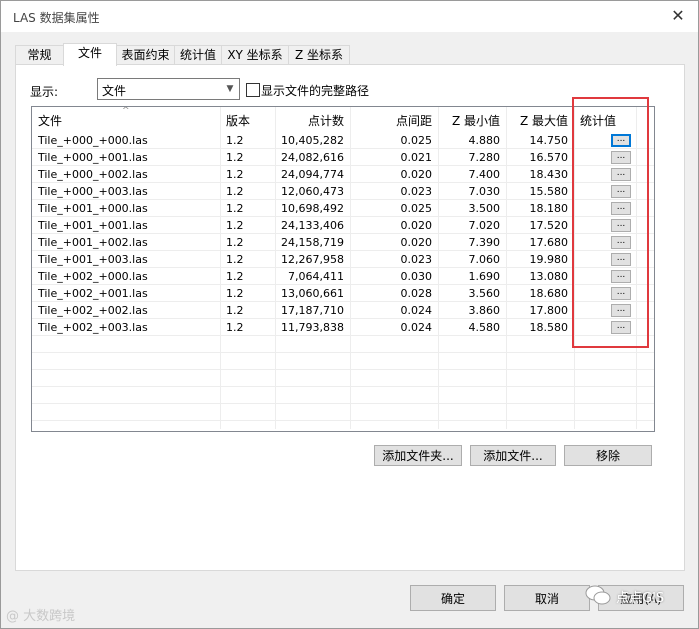  I want to click on cell-z-min: 7.400, so click(484, 174).